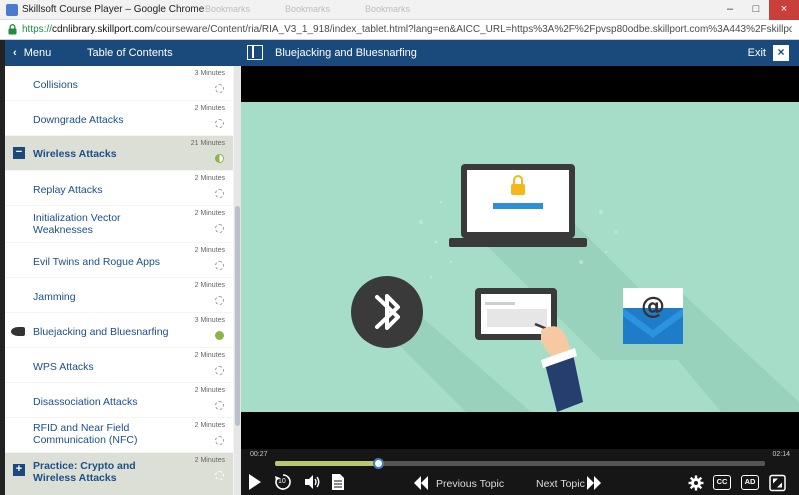 The height and width of the screenshot is (495, 799). I want to click on progress-bar, so click(520, 463).